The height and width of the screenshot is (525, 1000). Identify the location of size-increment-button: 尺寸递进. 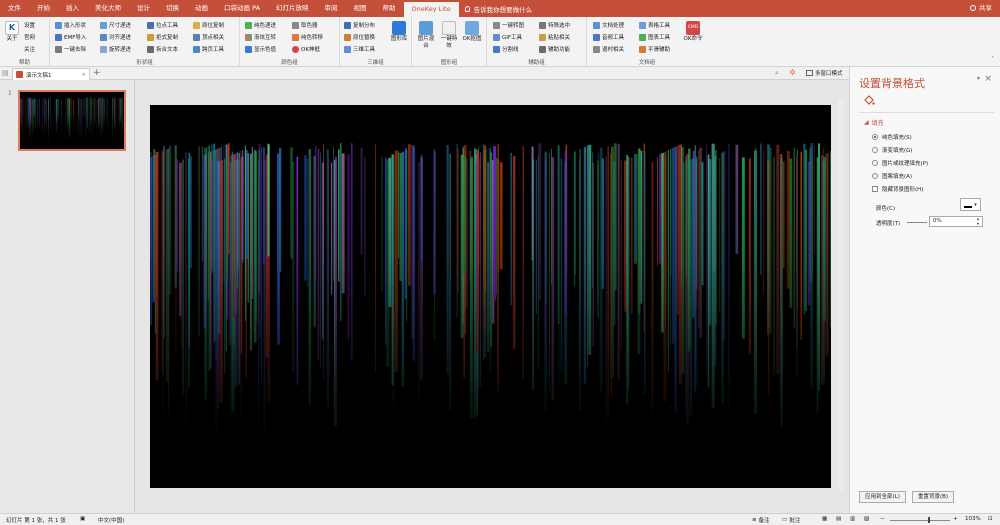
(115, 25).